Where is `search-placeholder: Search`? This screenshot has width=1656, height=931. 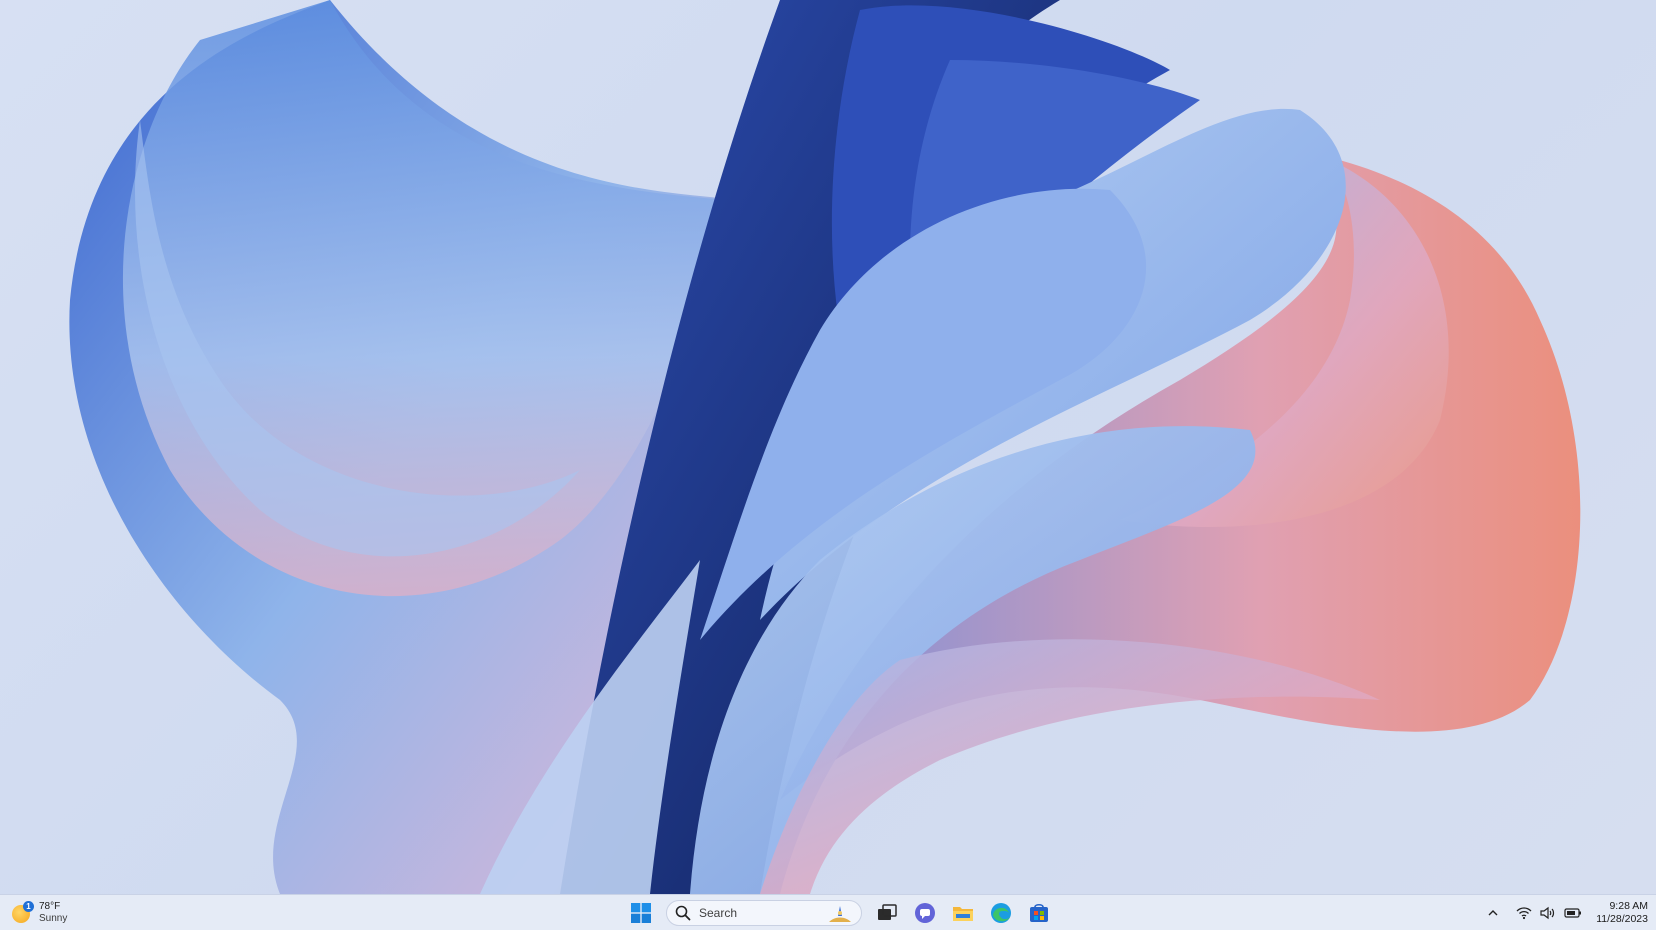 search-placeholder: Search is located at coordinates (718, 913).